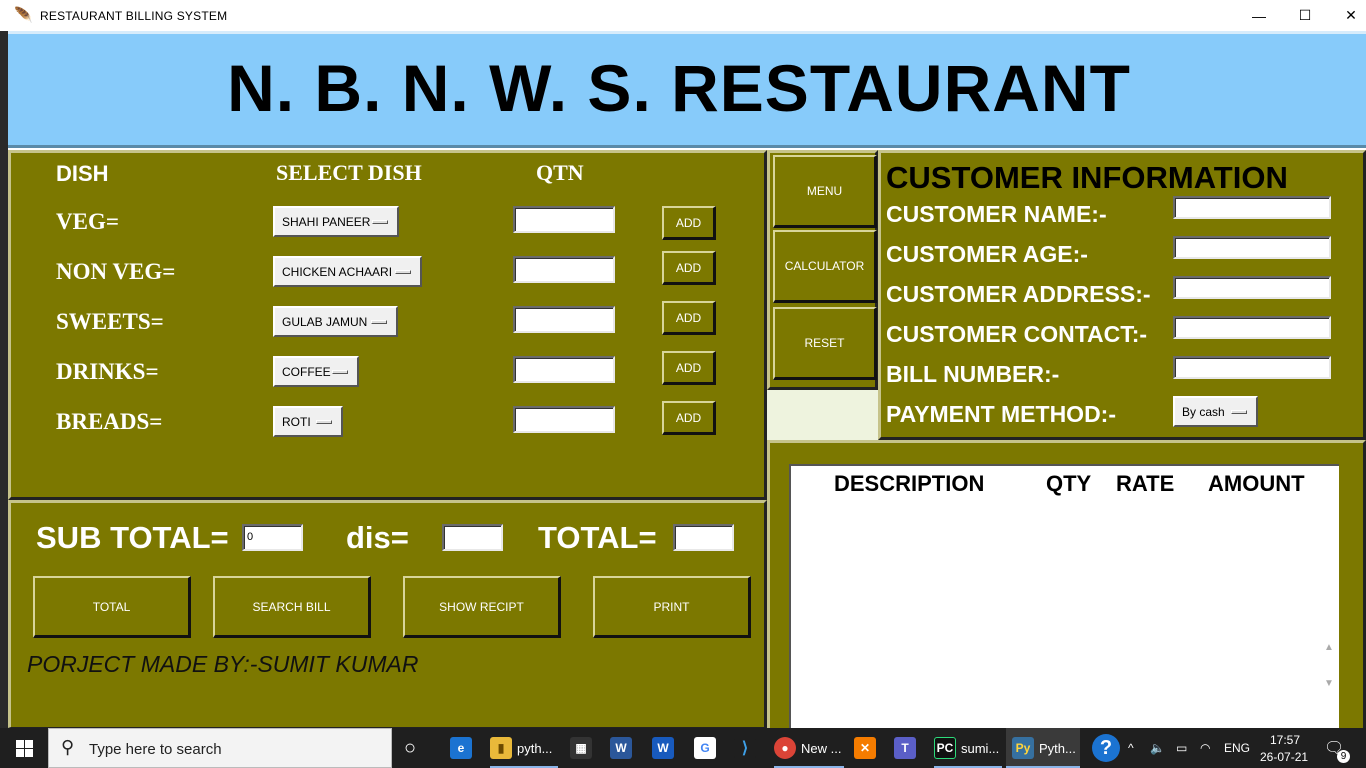 This screenshot has width=1366, height=768. I want to click on nonveg-selected-value: CHICKEN ACHAARI, so click(337, 271).